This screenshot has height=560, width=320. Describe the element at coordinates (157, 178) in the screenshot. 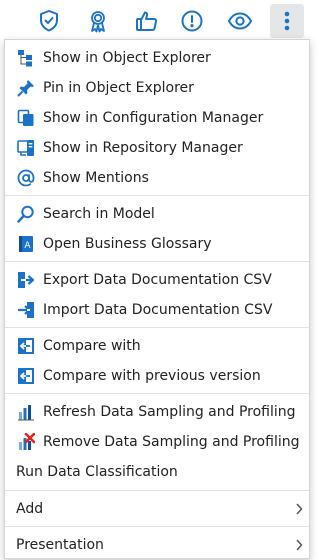

I see `menu-item-show-mentions: Show Mentions` at that location.